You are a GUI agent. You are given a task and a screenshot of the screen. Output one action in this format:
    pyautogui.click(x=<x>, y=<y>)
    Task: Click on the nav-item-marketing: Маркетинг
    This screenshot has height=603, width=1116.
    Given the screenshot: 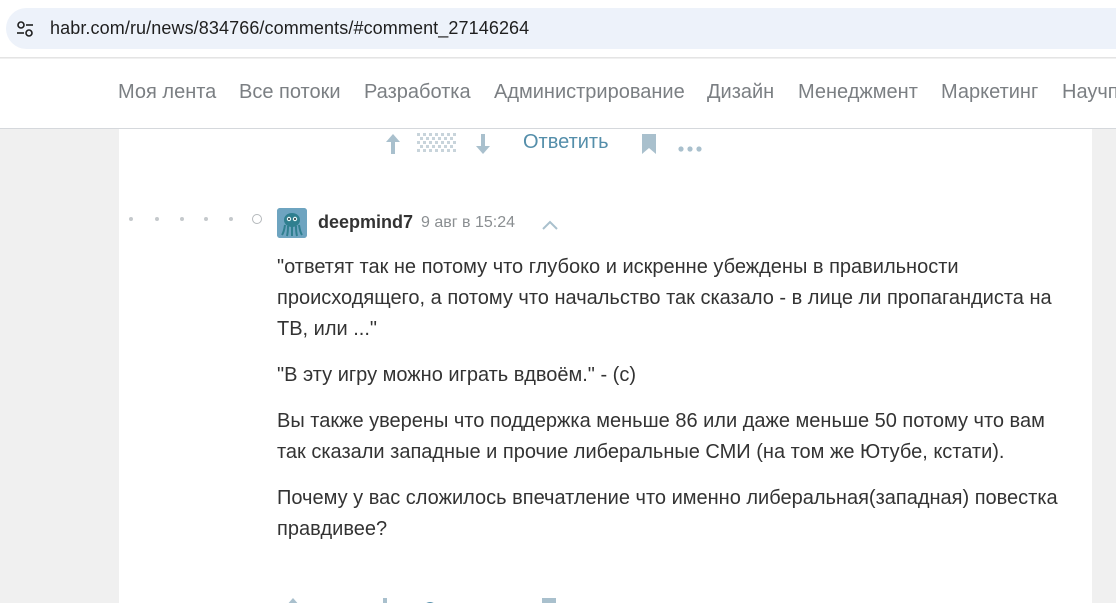 What is the action you would take?
    pyautogui.click(x=989, y=92)
    